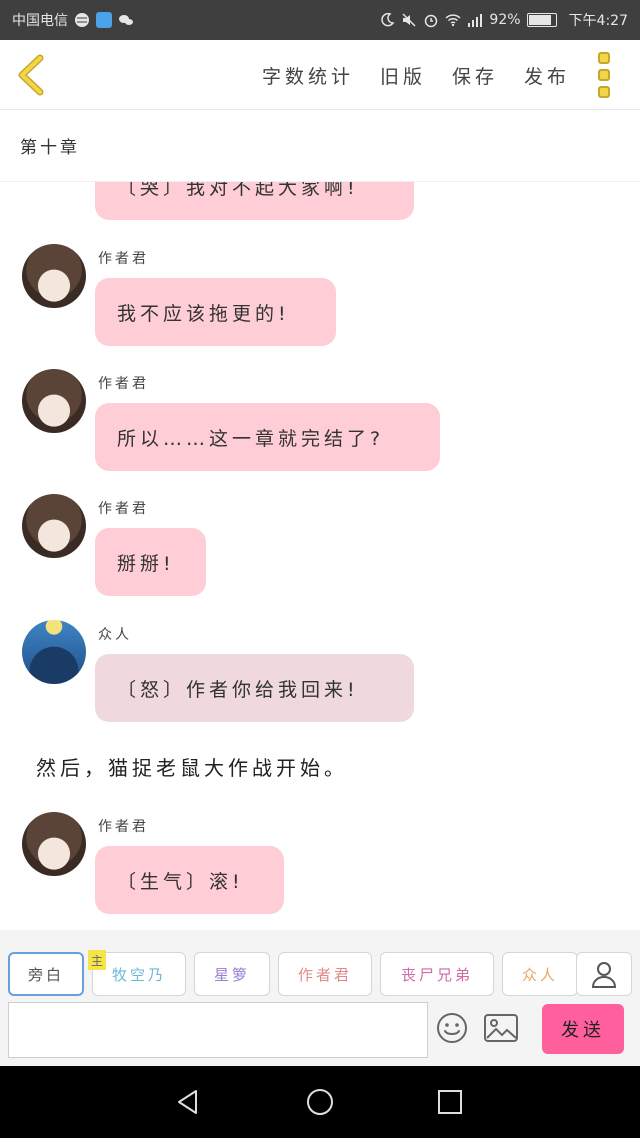 Image resolution: width=640 pixels, height=1138 pixels. I want to click on character-label: 众人, so click(539, 974).